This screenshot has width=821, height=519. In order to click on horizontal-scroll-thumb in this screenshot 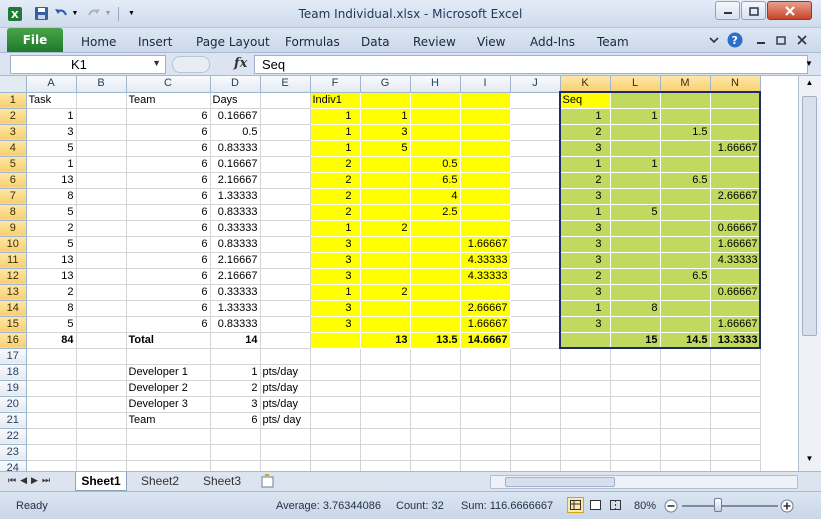, I will do `click(560, 482)`.